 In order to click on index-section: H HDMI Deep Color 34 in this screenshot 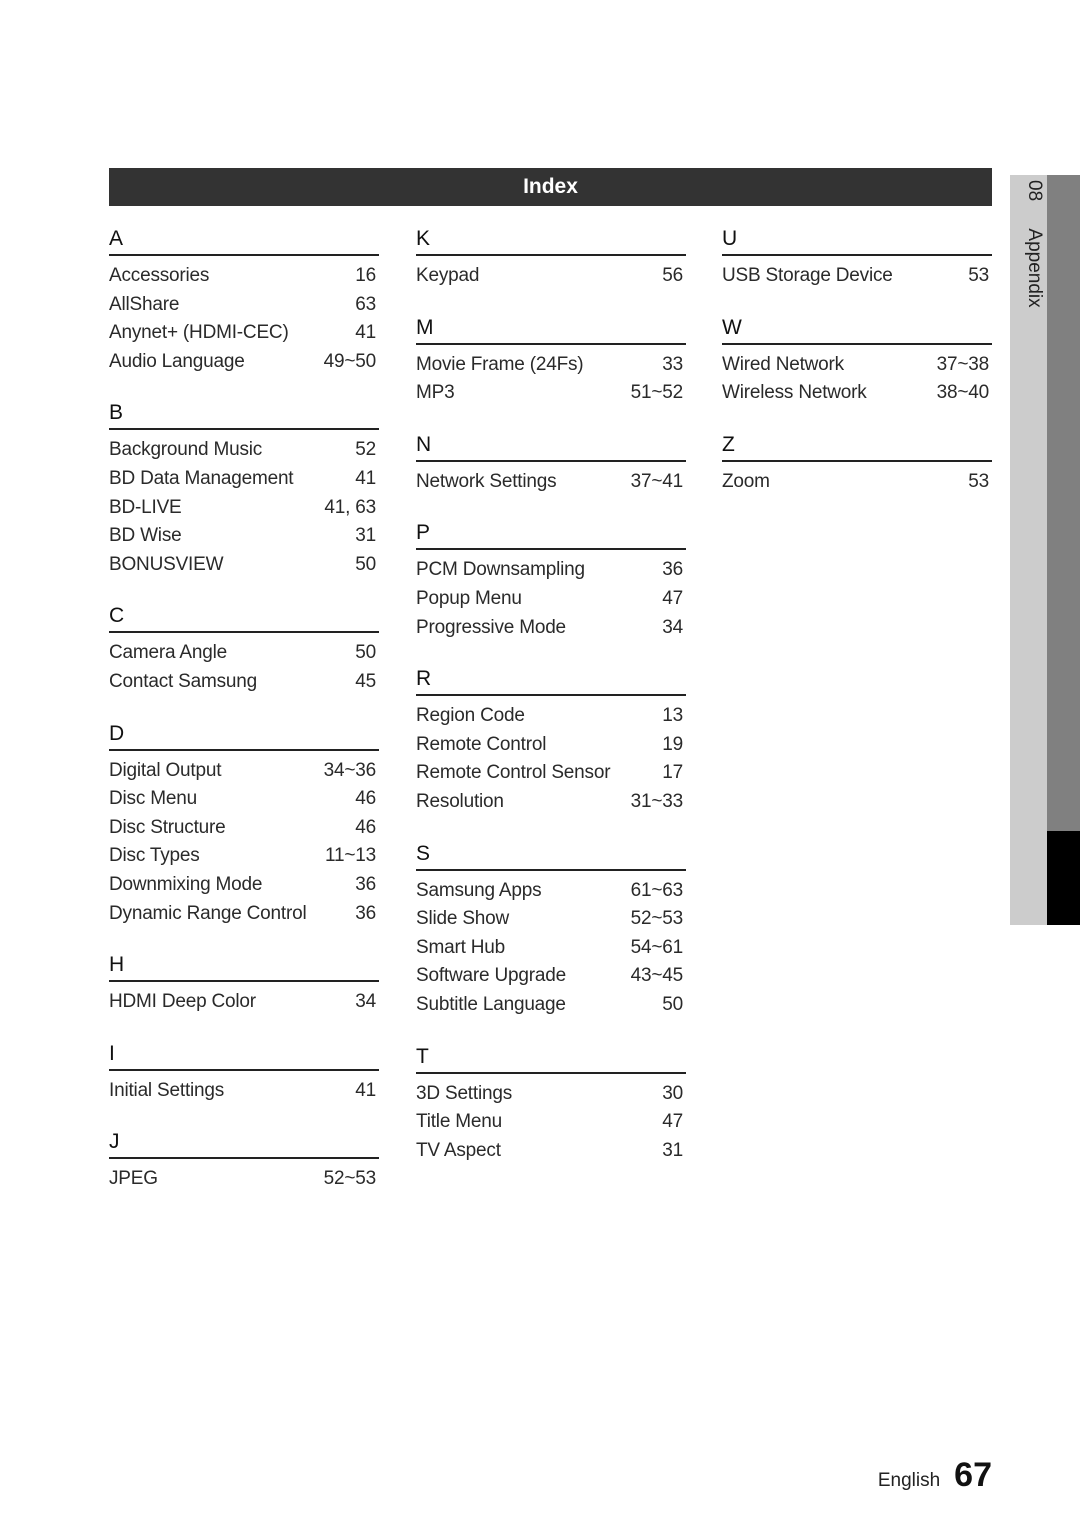, I will do `click(244, 983)`.